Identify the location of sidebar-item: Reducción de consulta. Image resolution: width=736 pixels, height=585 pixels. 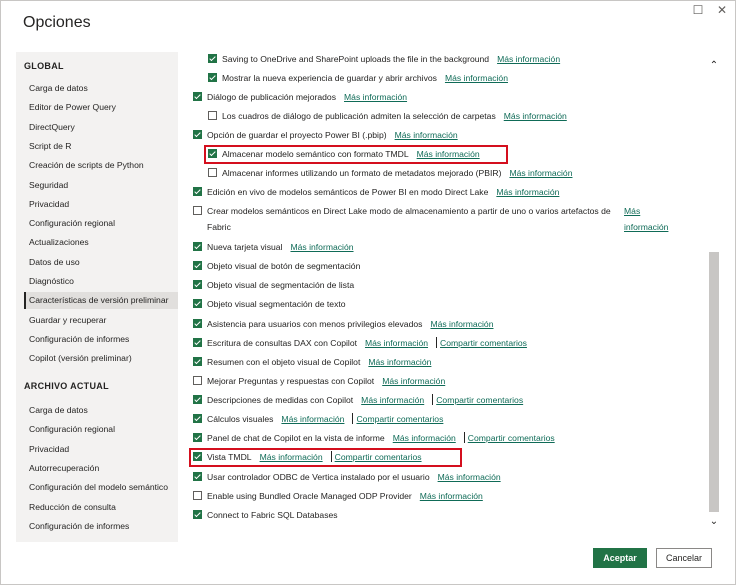
(101, 507).